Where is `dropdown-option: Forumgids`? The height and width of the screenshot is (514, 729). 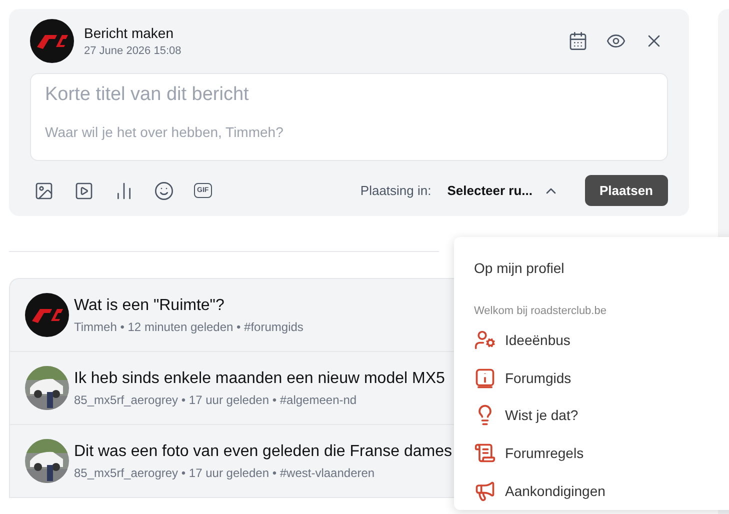
dropdown-option: Forumgids is located at coordinates (538, 378).